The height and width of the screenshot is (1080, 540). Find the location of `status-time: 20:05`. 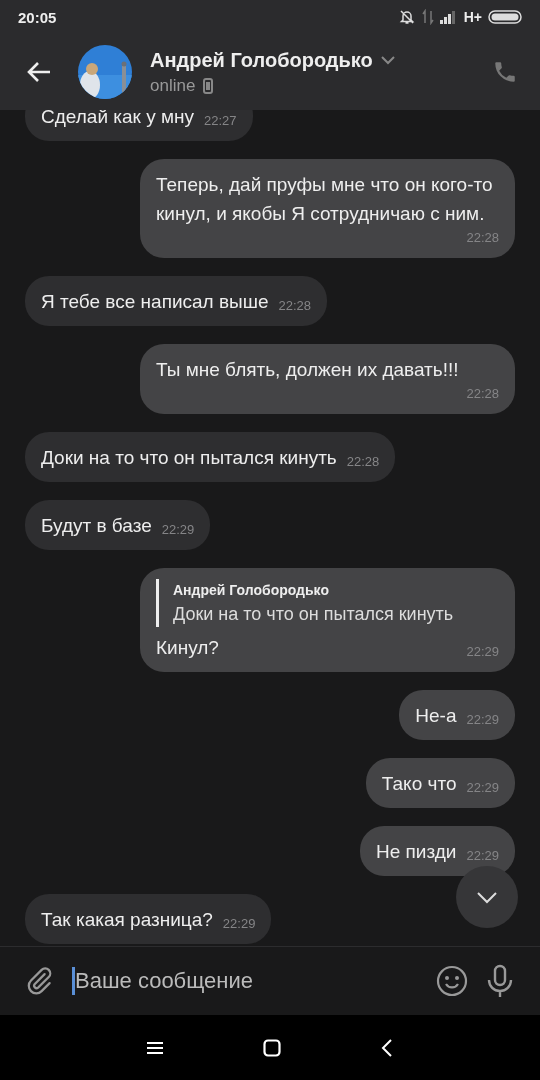

status-time: 20:05 is located at coordinates (37, 17).